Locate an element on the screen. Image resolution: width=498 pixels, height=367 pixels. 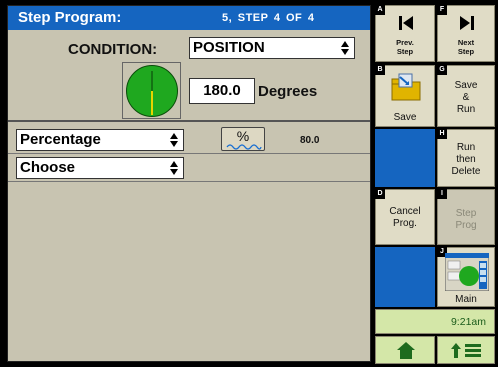
empty-slot is located at coordinates (405, 158).